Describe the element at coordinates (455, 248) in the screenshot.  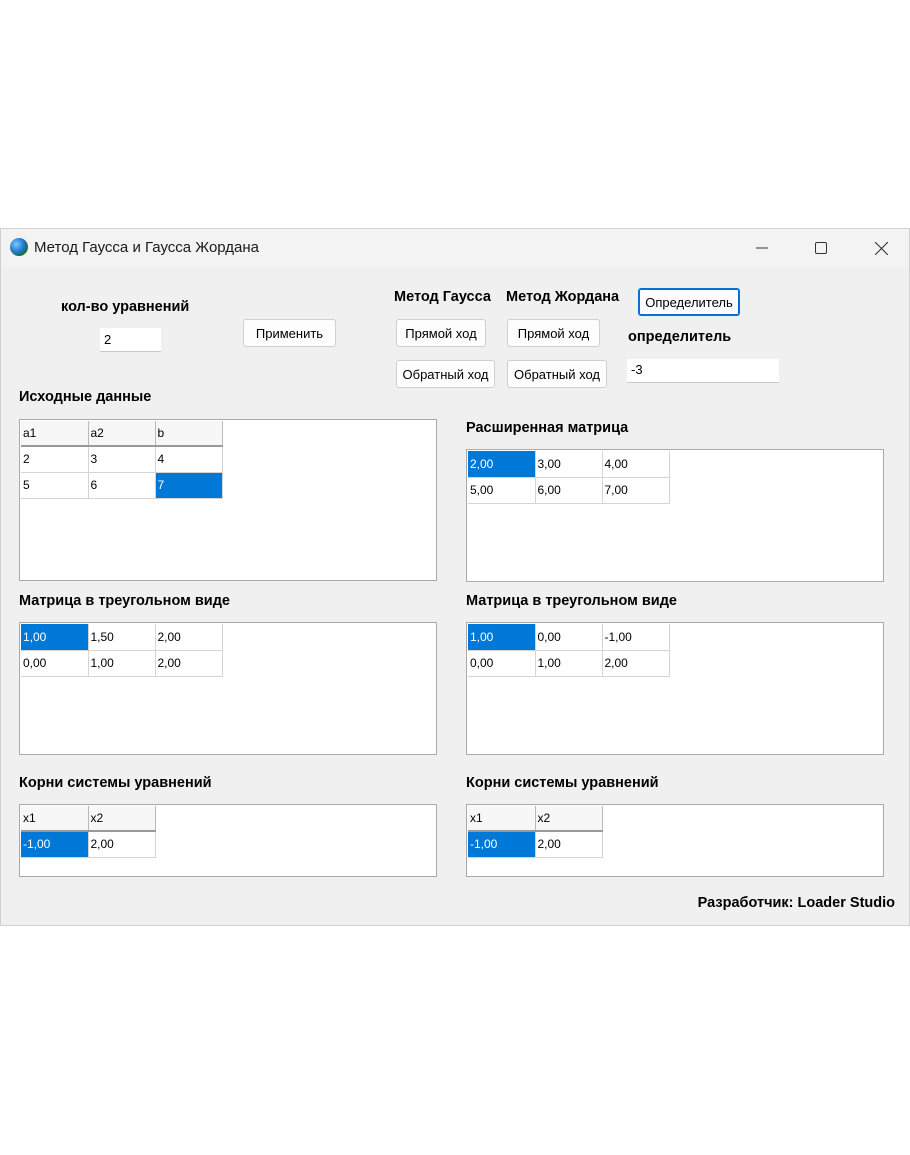
I see `title-bar: Метод Гаусса и Гаусса Жордана` at that location.